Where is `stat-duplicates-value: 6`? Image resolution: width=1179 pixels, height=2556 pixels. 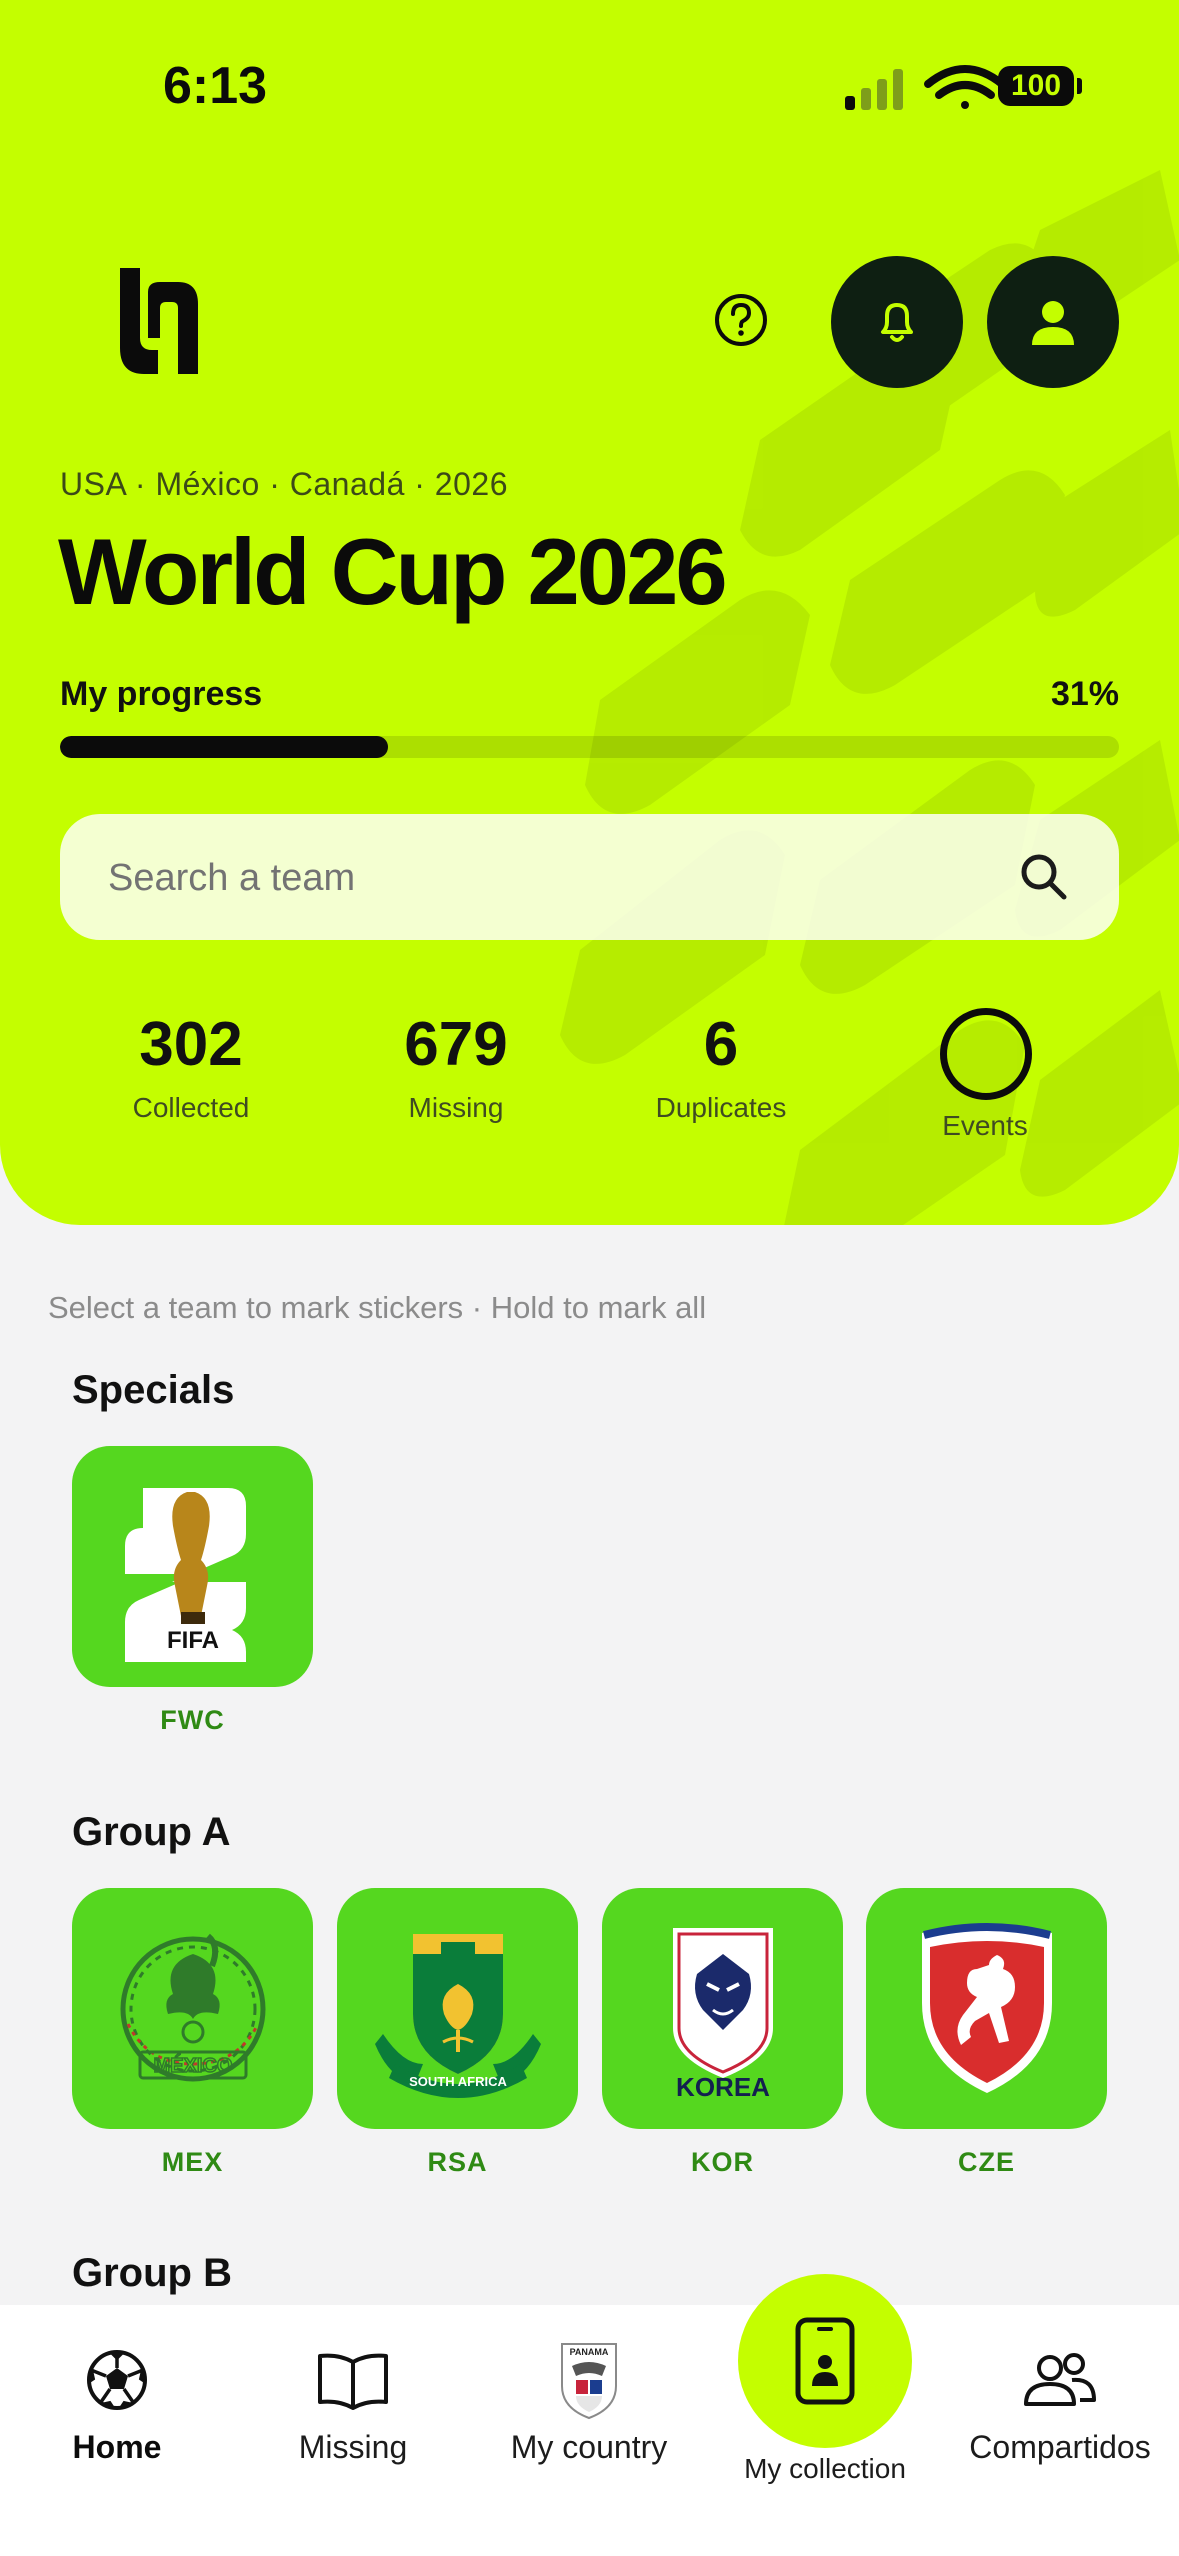 stat-duplicates-value: 6 is located at coordinates (721, 1044).